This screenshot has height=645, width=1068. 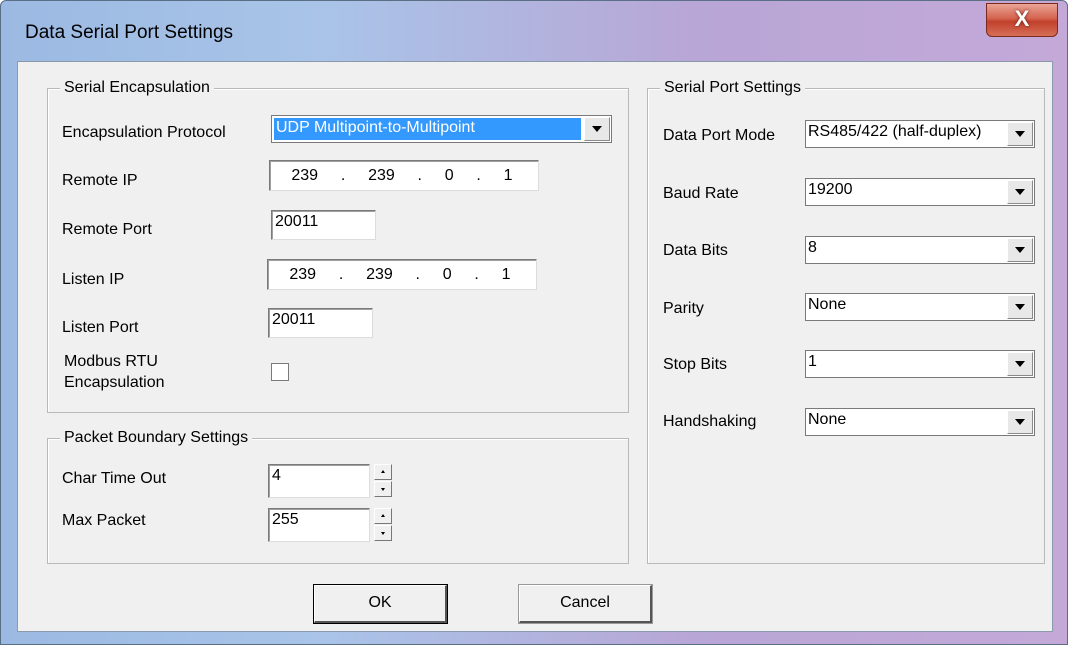 What do you see at coordinates (380, 604) in the screenshot?
I see `ok-button: OK` at bounding box center [380, 604].